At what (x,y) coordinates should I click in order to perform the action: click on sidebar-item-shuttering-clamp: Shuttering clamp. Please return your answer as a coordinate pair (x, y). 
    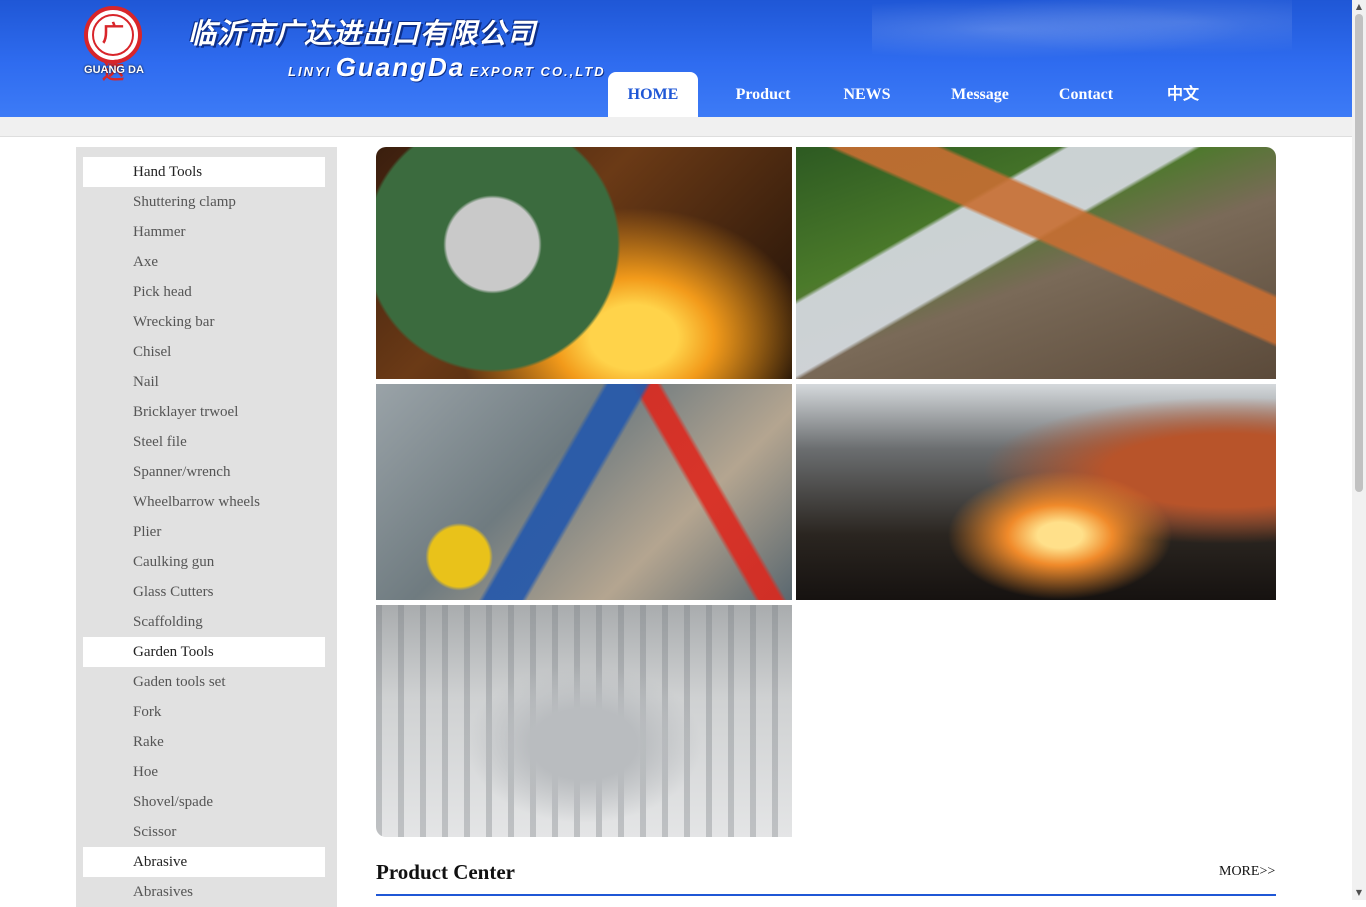
    Looking at the image, I should click on (204, 202).